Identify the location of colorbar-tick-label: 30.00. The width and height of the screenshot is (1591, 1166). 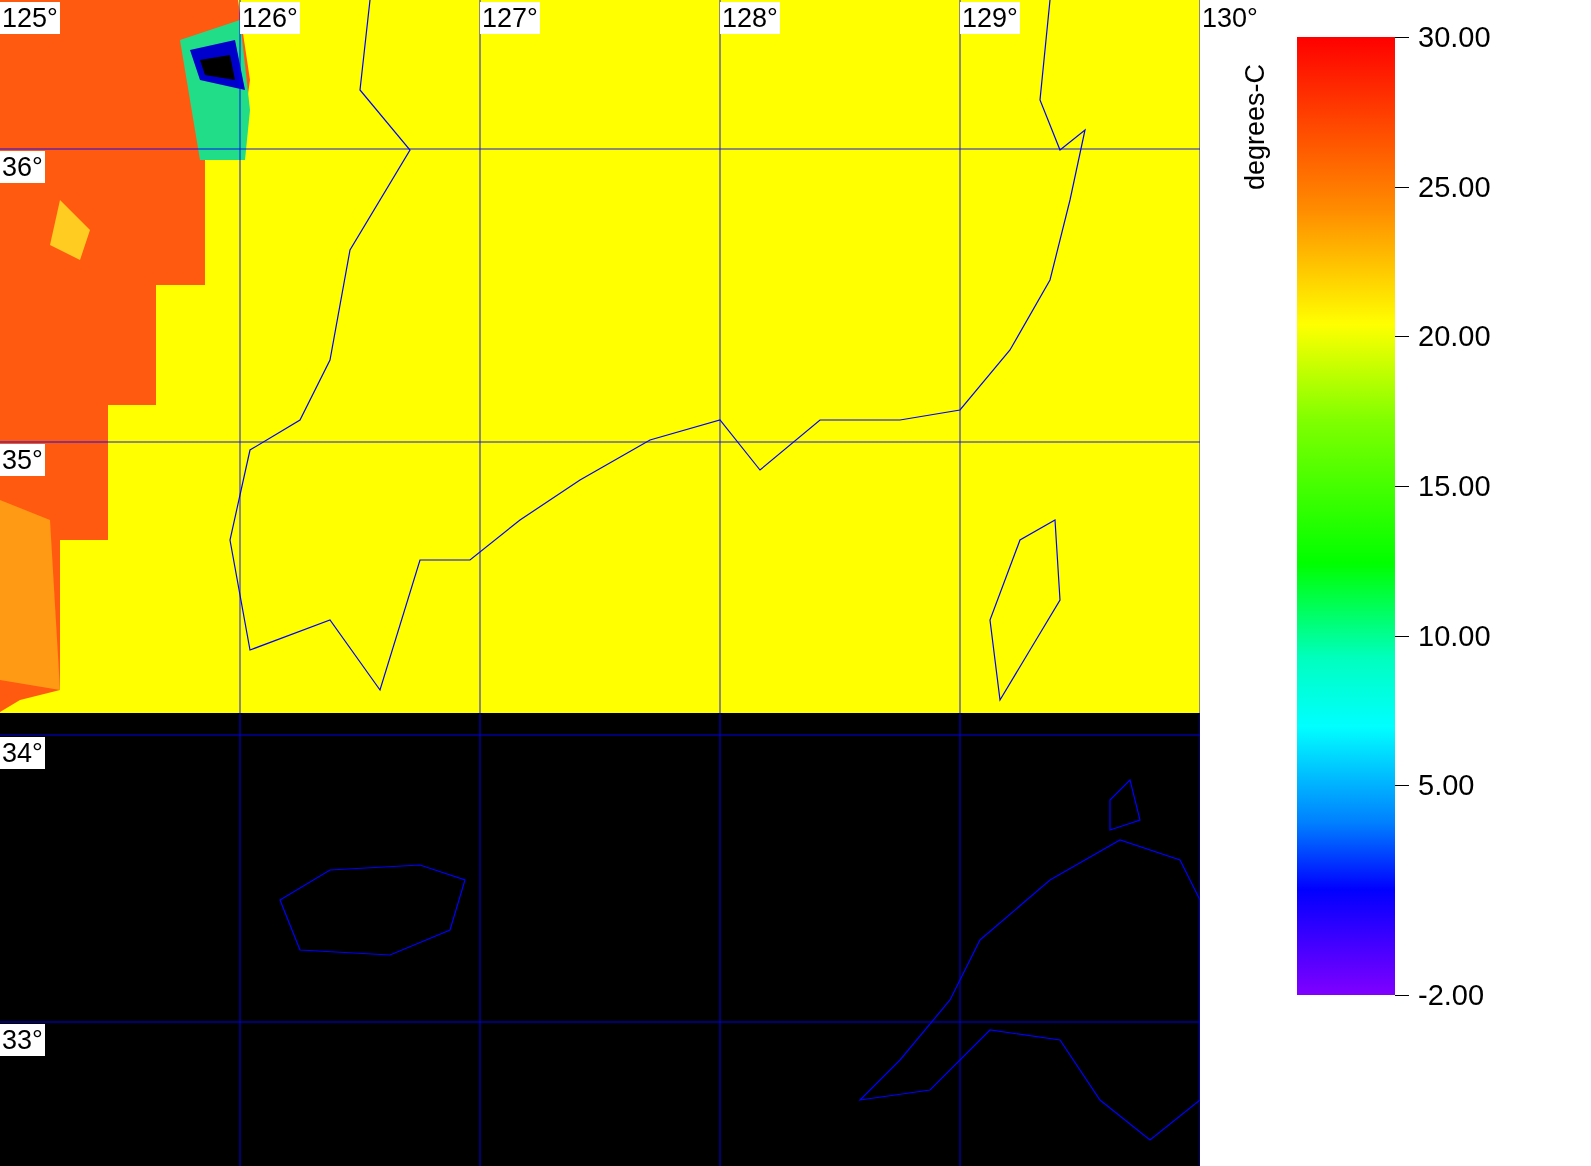
(1454, 37).